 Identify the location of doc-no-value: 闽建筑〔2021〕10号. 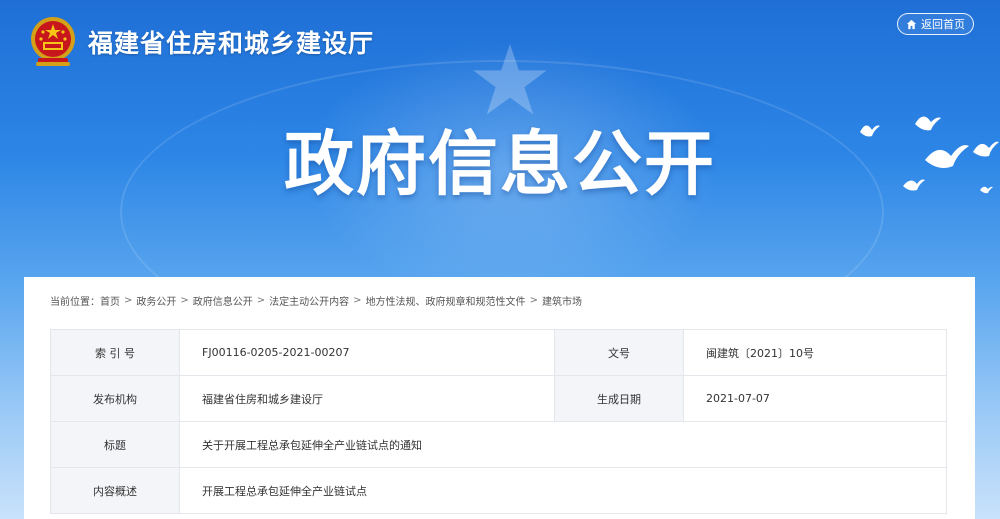
(815, 352).